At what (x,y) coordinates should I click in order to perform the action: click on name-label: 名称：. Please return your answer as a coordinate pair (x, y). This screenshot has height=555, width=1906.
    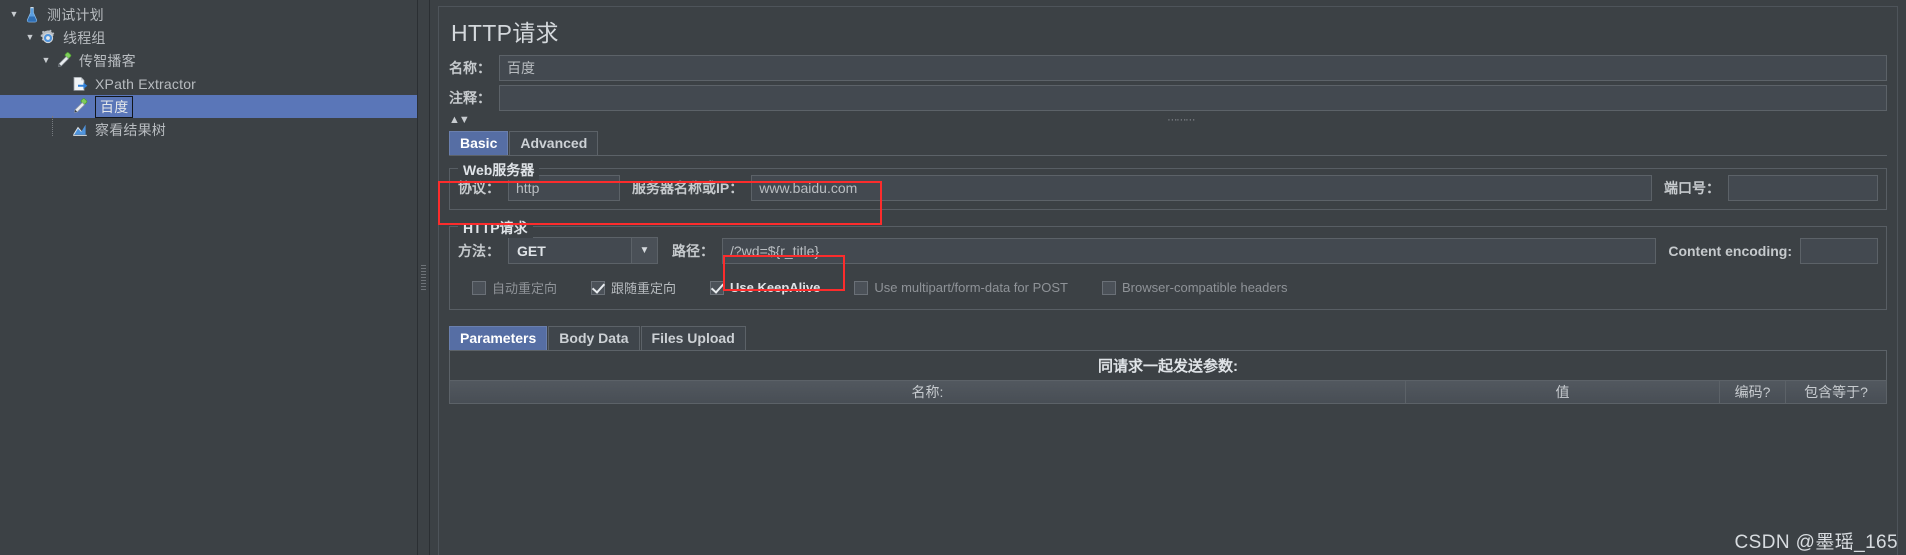
    Looking at the image, I should click on (470, 68).